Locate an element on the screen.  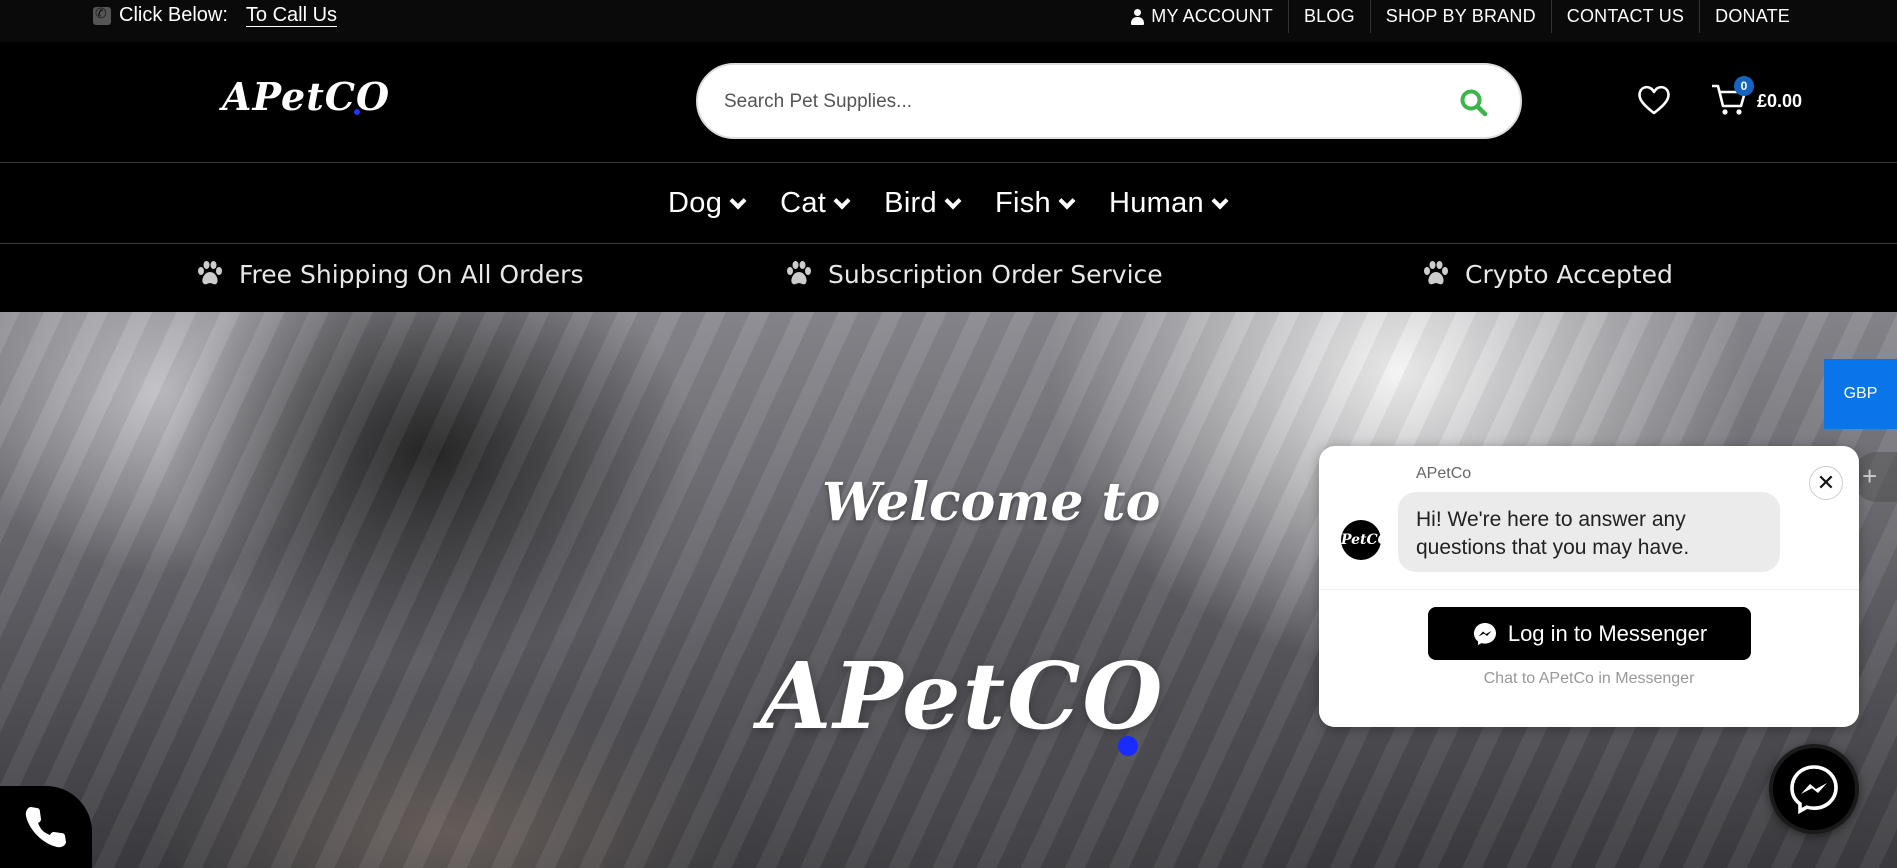
call-prefix: Click Below: is located at coordinates (173, 15).